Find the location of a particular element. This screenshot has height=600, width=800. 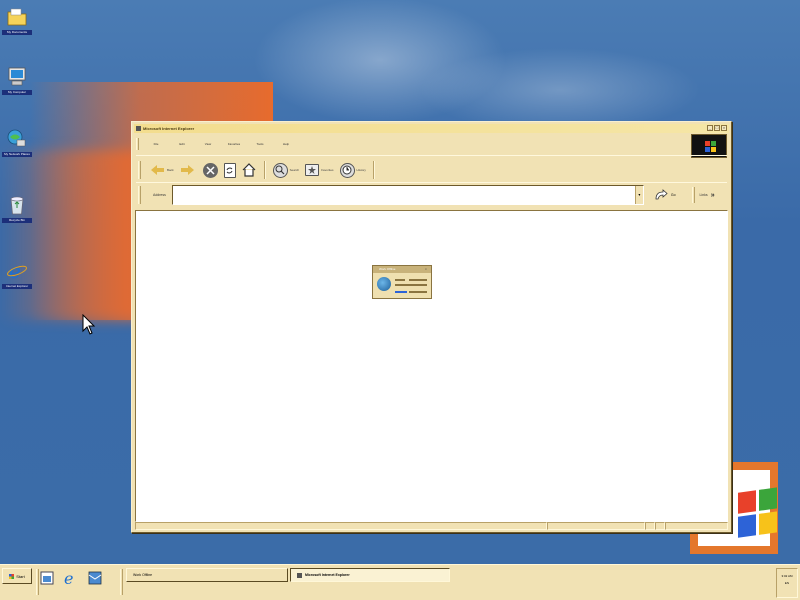

desktop-icon-label: Internet Explorer is located at coordinates (17, 286).